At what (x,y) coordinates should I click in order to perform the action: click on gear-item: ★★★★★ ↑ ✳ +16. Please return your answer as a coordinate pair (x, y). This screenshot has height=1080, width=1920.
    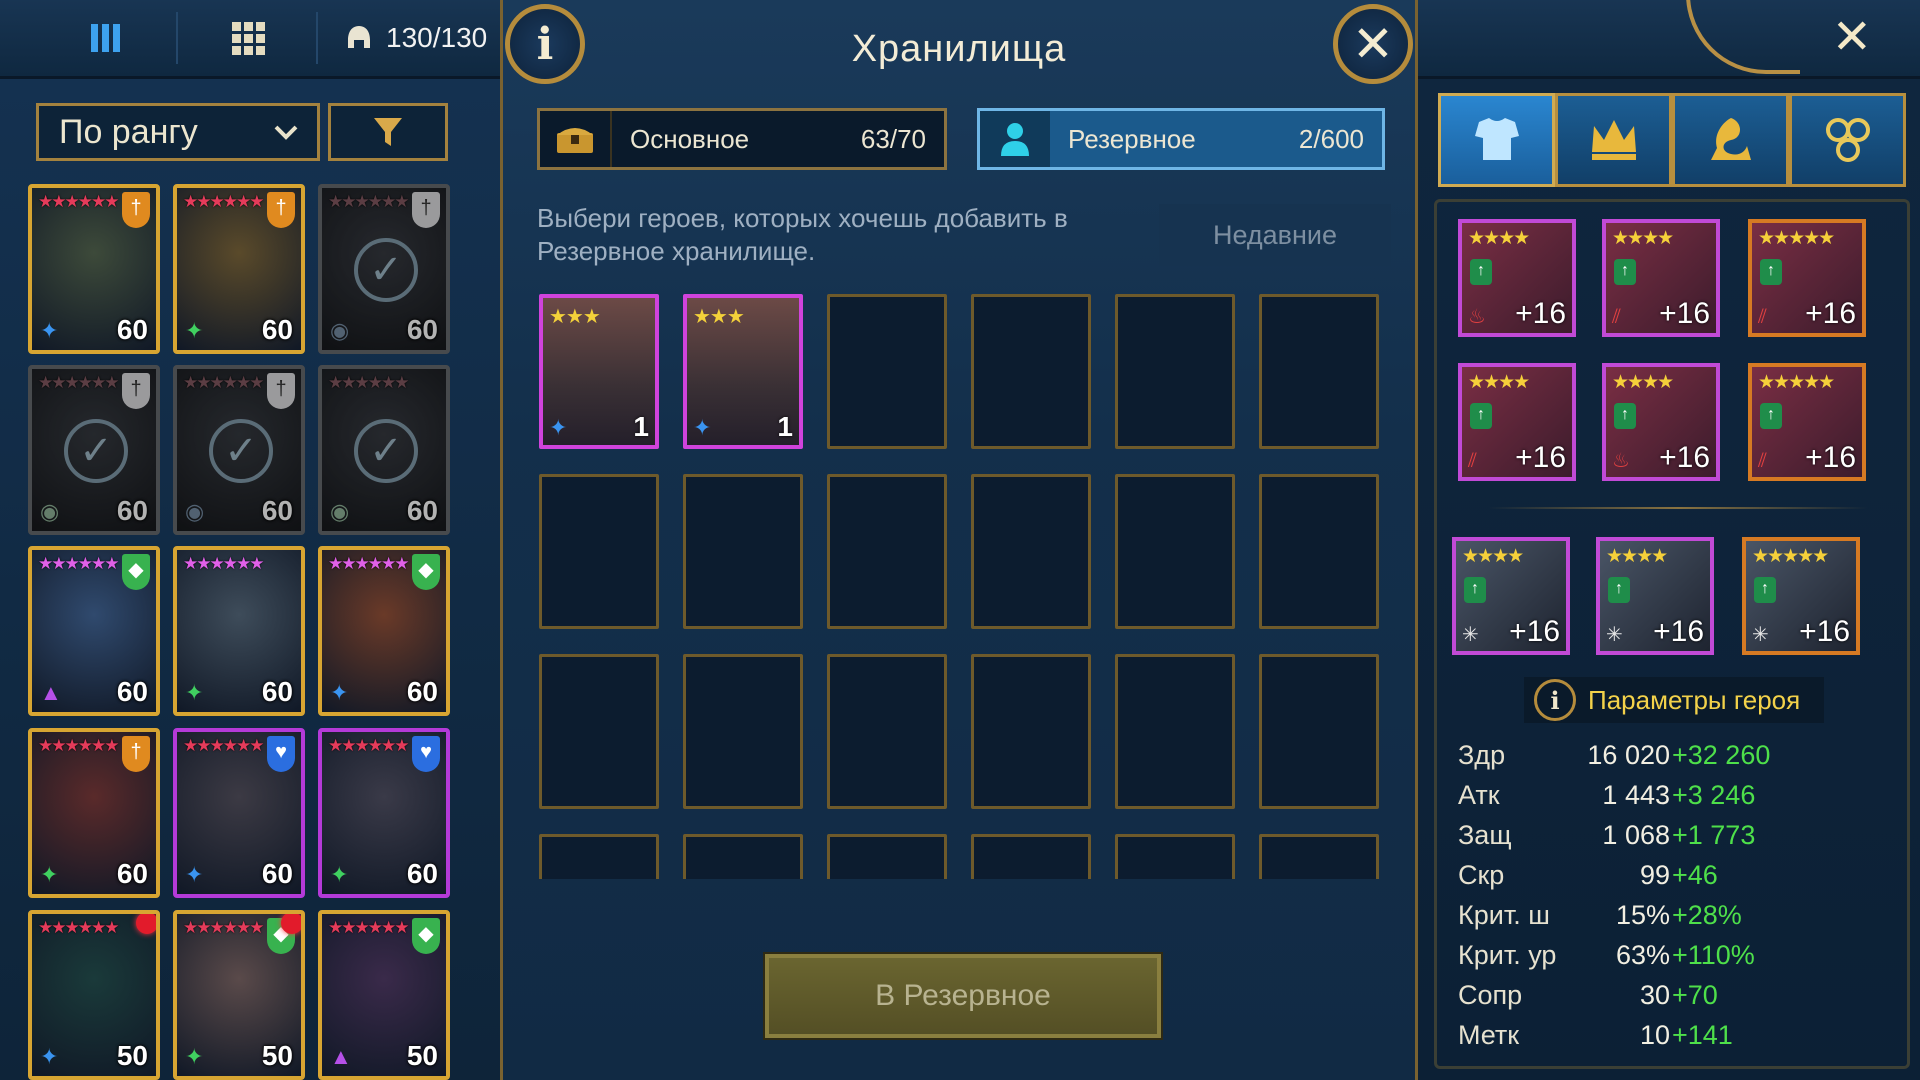
    Looking at the image, I should click on (1801, 596).